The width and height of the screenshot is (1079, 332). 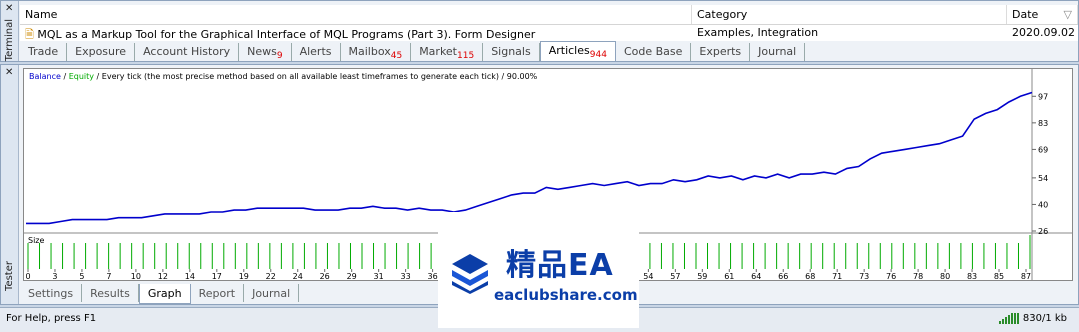 What do you see at coordinates (110, 293) in the screenshot?
I see `tester-tab-results: Results` at bounding box center [110, 293].